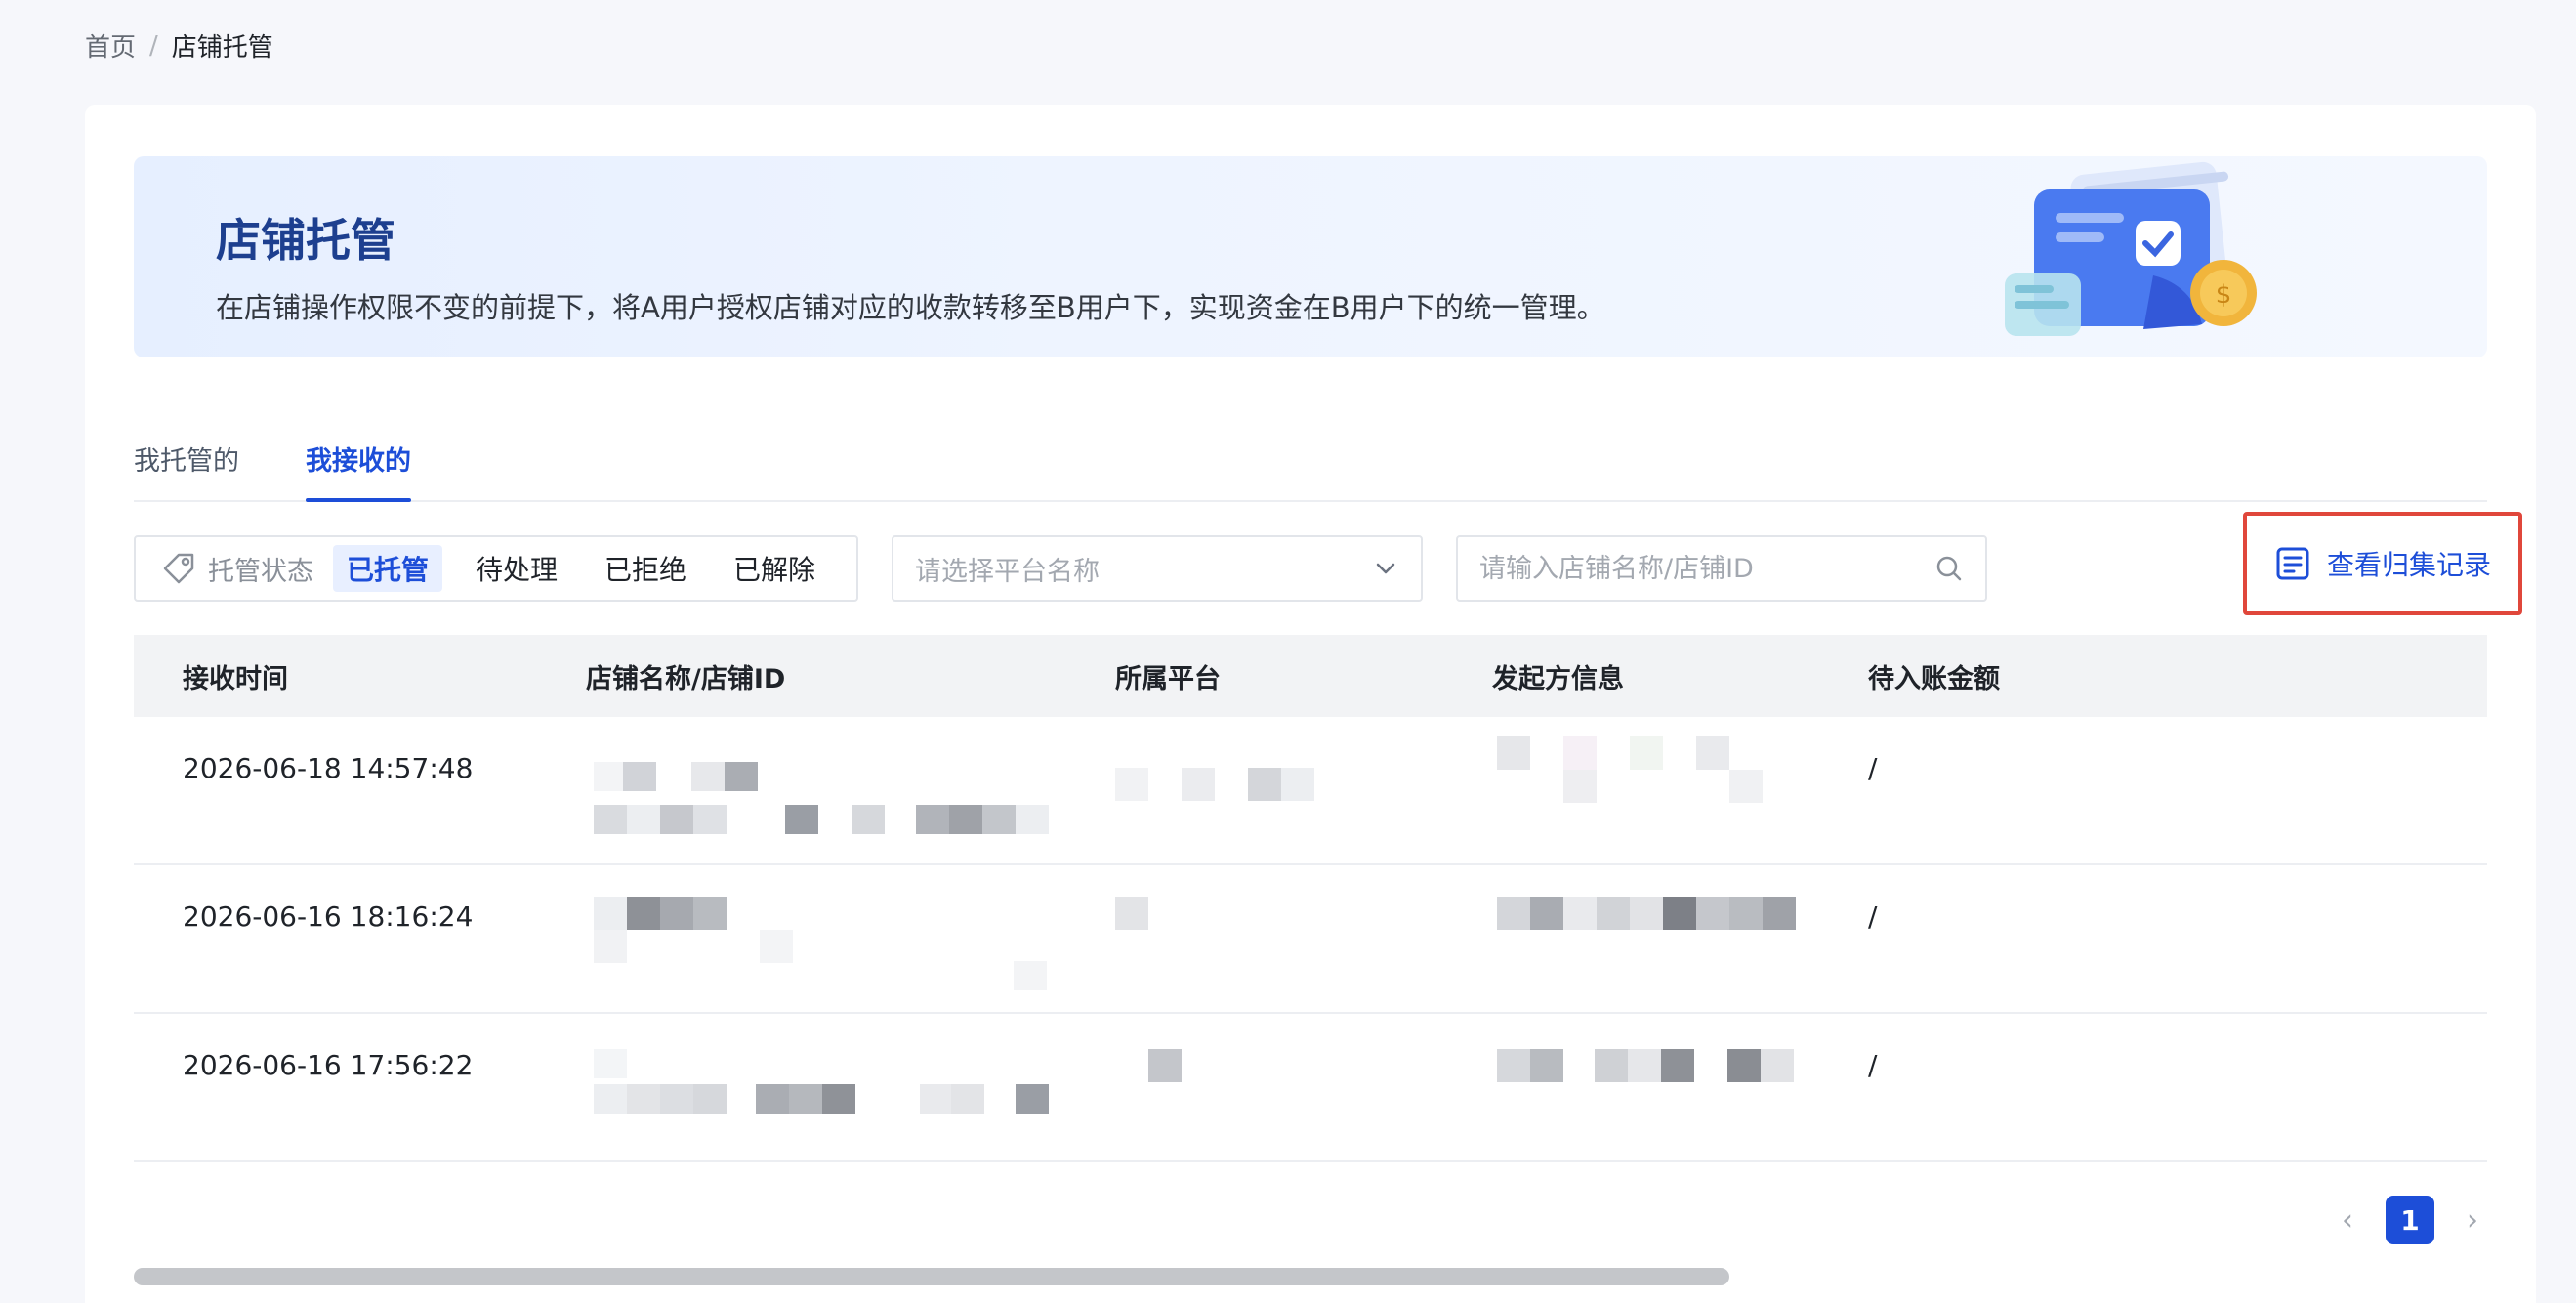  Describe the element at coordinates (1157, 568) in the screenshot. I see `platform-select: 请选择平台名称` at that location.